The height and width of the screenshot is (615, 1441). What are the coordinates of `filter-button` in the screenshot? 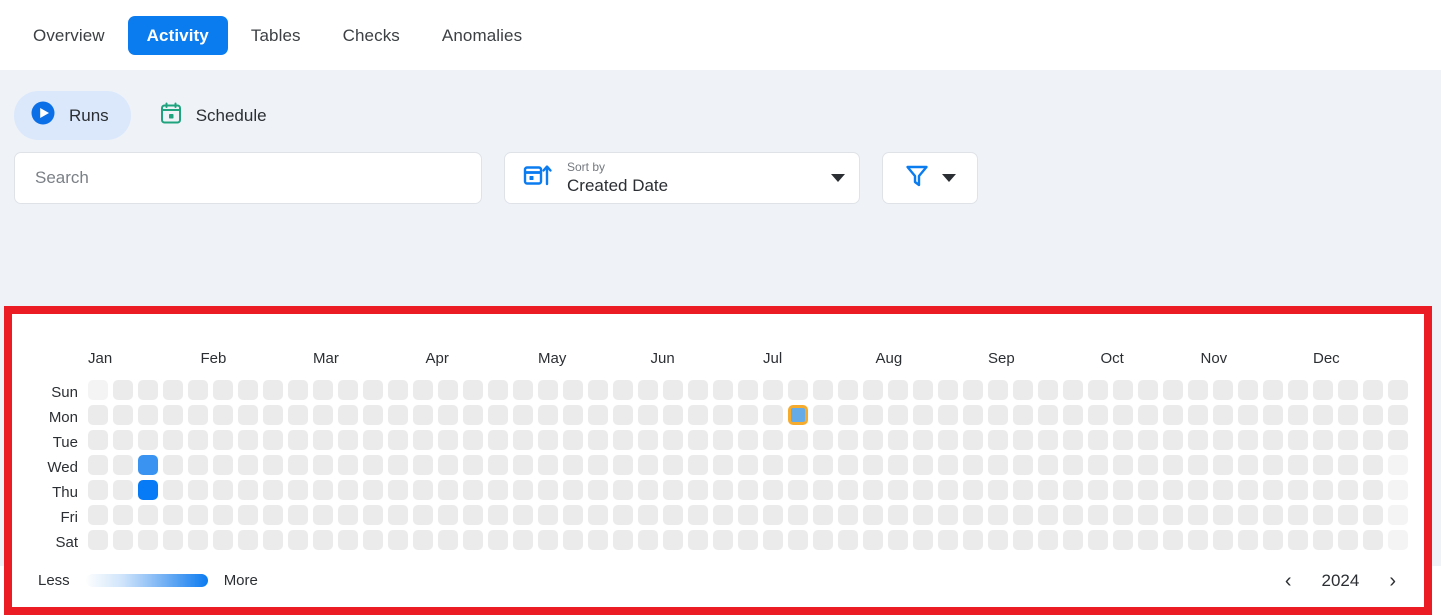 It's located at (930, 178).